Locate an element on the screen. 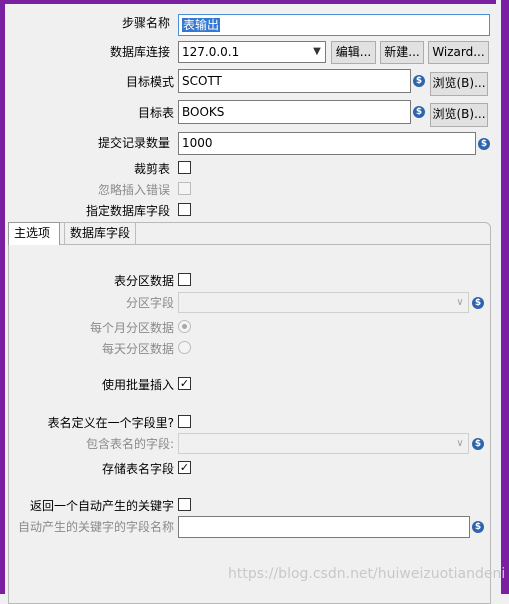 Image resolution: width=509 pixels, height=604 pixels. batch-insert-checkbox: ✓ is located at coordinates (184, 383).